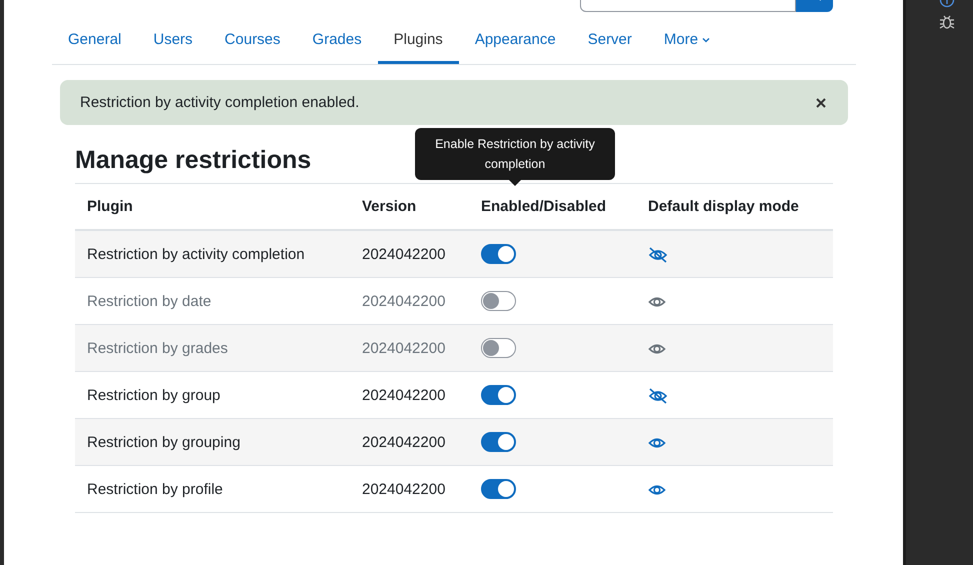 The height and width of the screenshot is (565, 973). What do you see at coordinates (947, 22) in the screenshot?
I see `bug-icon` at bounding box center [947, 22].